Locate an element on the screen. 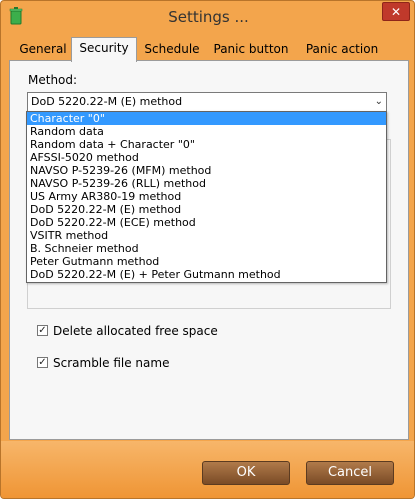  tab-panic-action: Panic action is located at coordinates (342, 49).